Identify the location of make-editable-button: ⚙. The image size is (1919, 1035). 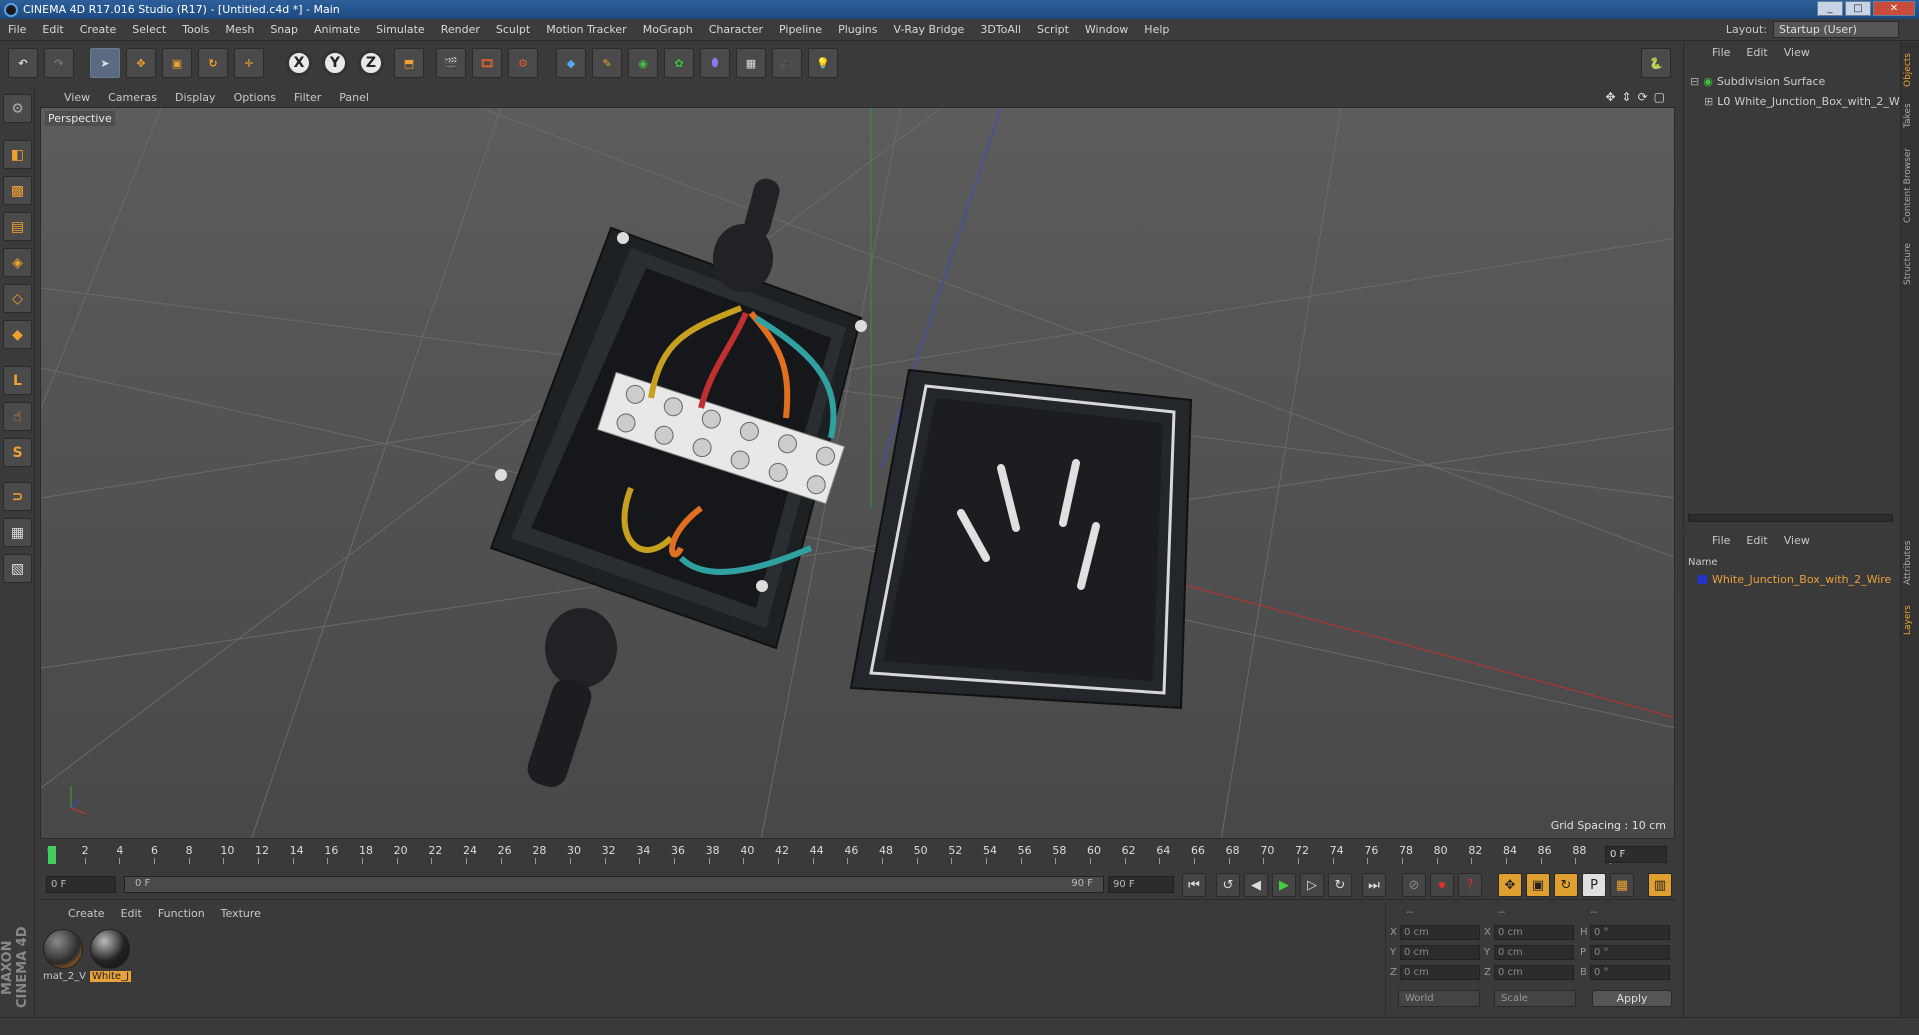
(17, 108).